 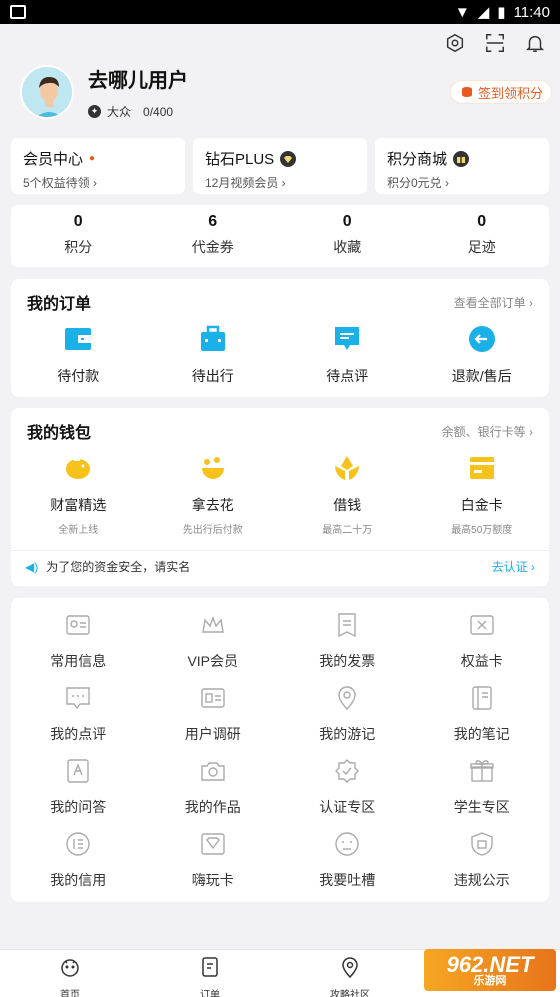 I want to click on stat-vouchers: 6 代金券, so click(x=213, y=236).